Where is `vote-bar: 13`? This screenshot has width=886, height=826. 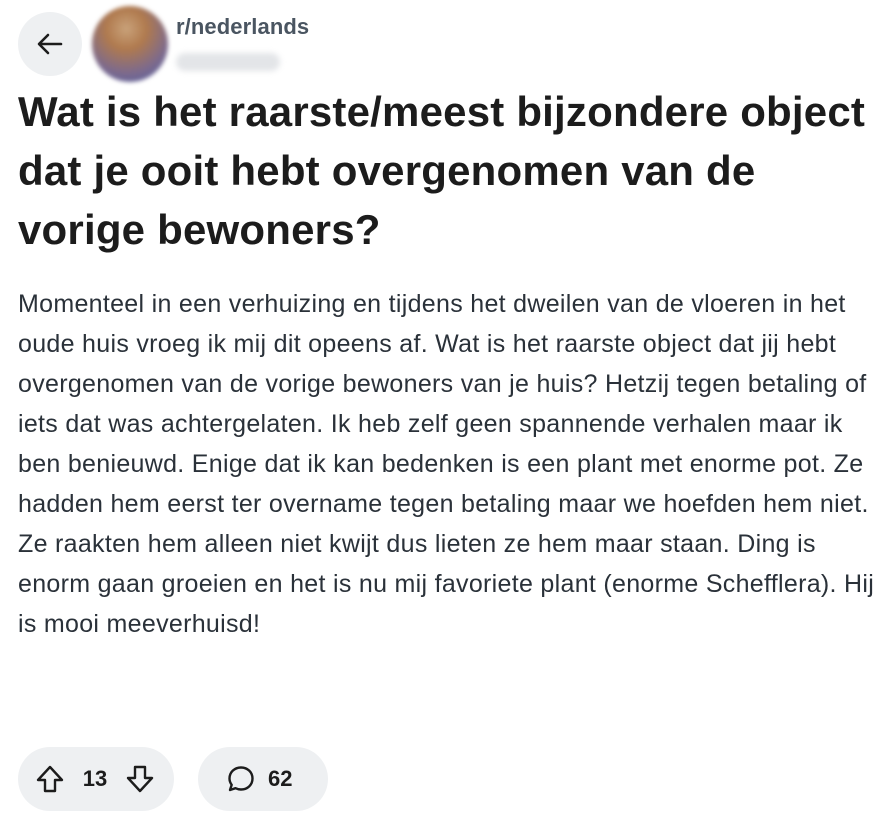
vote-bar: 13 is located at coordinates (96, 779).